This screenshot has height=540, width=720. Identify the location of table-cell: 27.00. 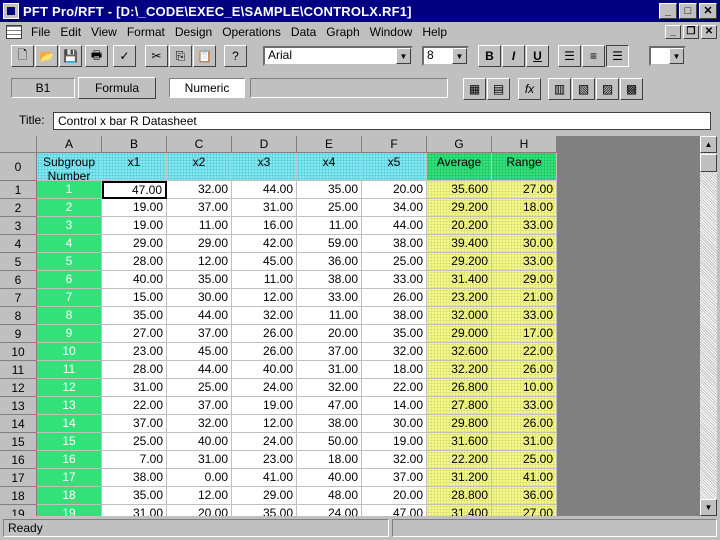
(524, 510).